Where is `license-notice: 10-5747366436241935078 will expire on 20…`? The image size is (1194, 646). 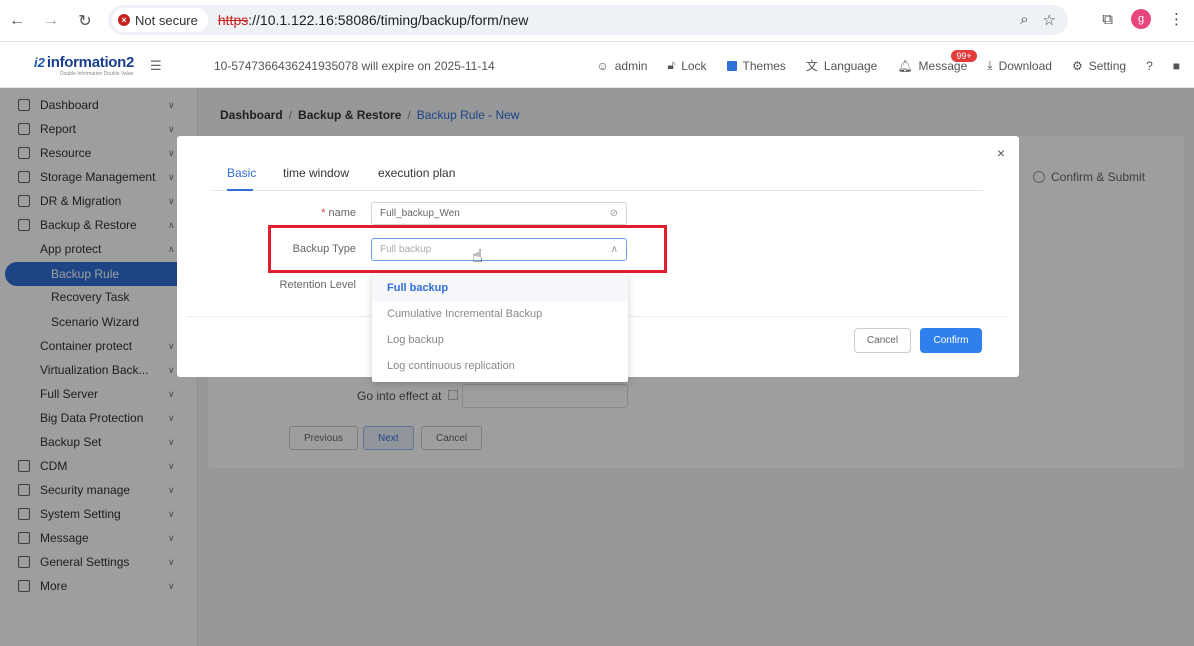
license-notice: 10-5747366436241935078 will expire on 20… is located at coordinates (354, 66).